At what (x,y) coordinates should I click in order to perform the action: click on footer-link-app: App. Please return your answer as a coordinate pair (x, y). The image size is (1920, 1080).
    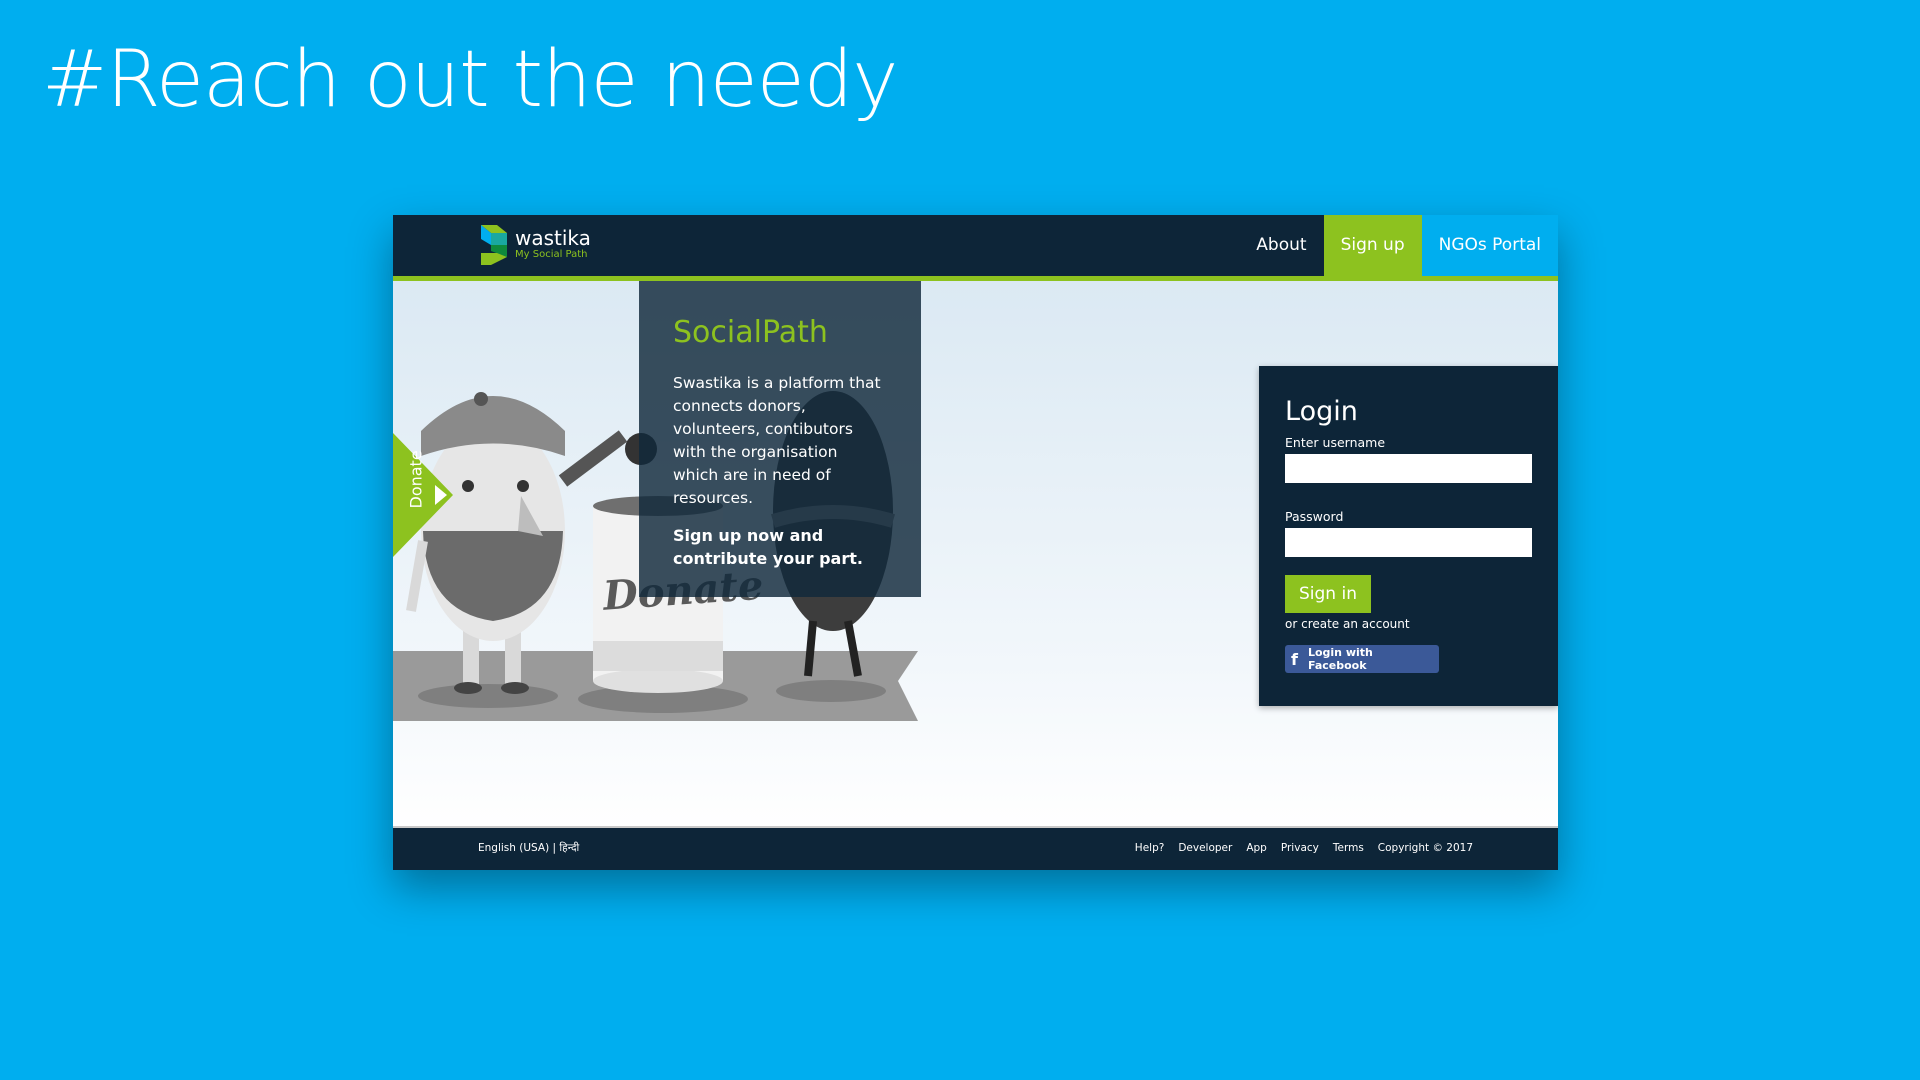
    Looking at the image, I should click on (1256, 848).